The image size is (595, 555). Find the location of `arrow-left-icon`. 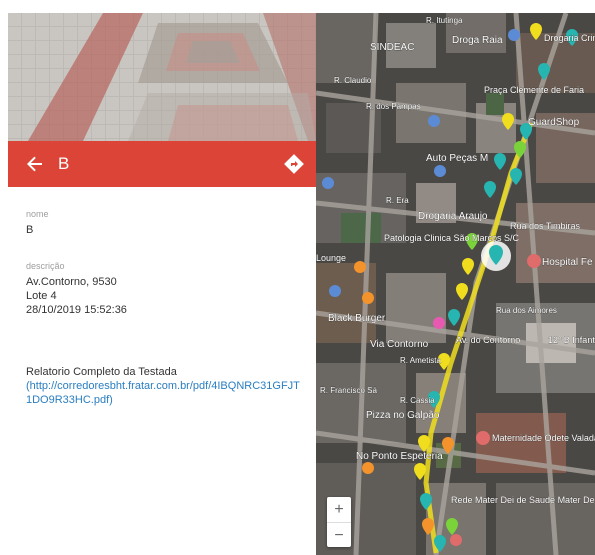

arrow-left-icon is located at coordinates (34, 164).